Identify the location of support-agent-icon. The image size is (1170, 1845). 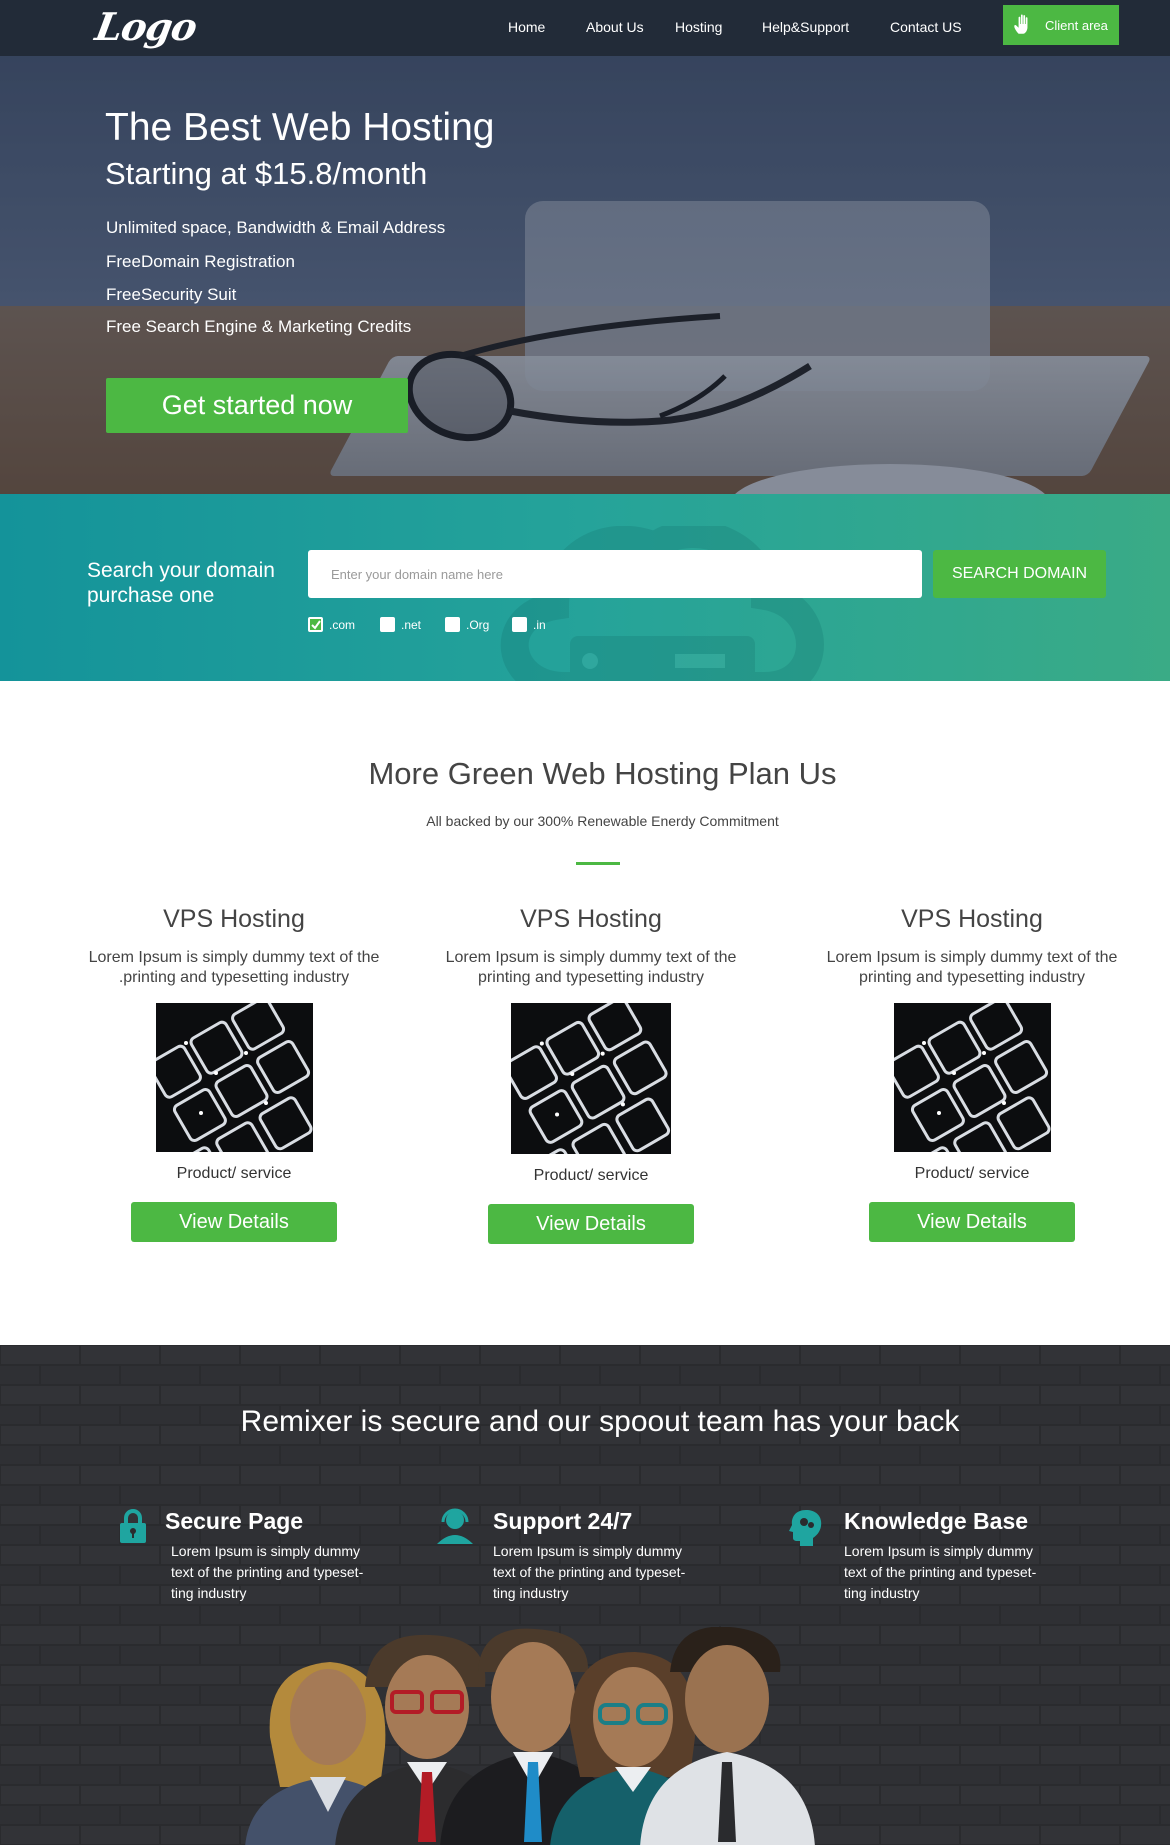
(455, 1528).